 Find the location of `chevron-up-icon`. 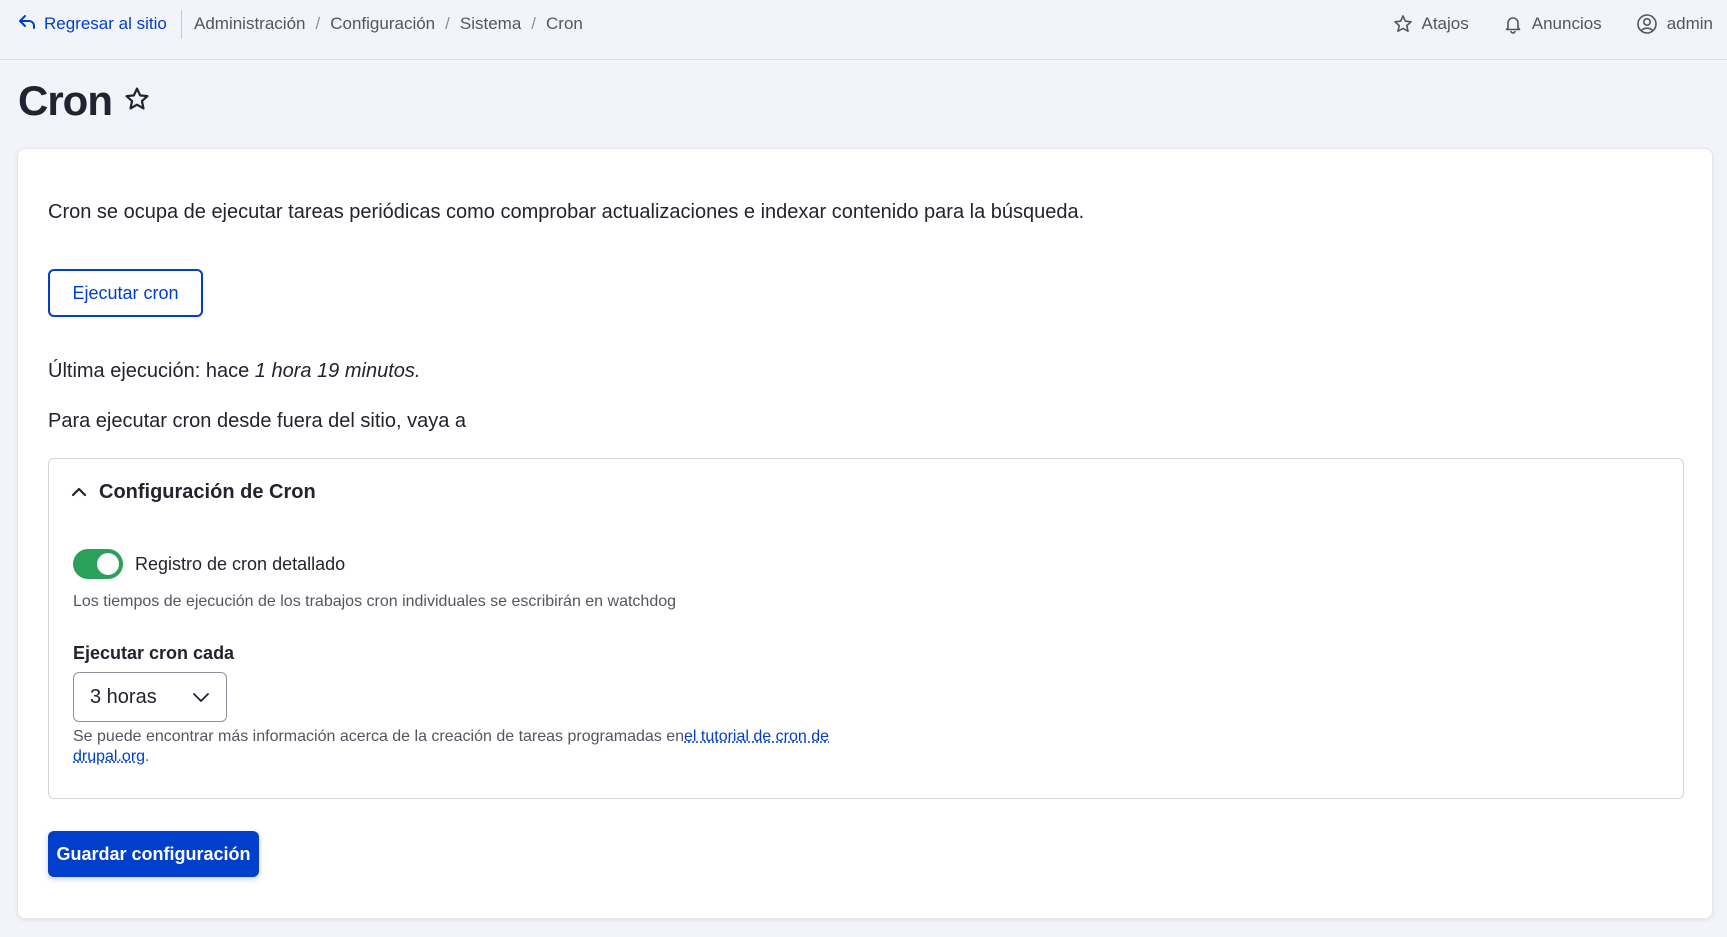

chevron-up-icon is located at coordinates (79, 492).